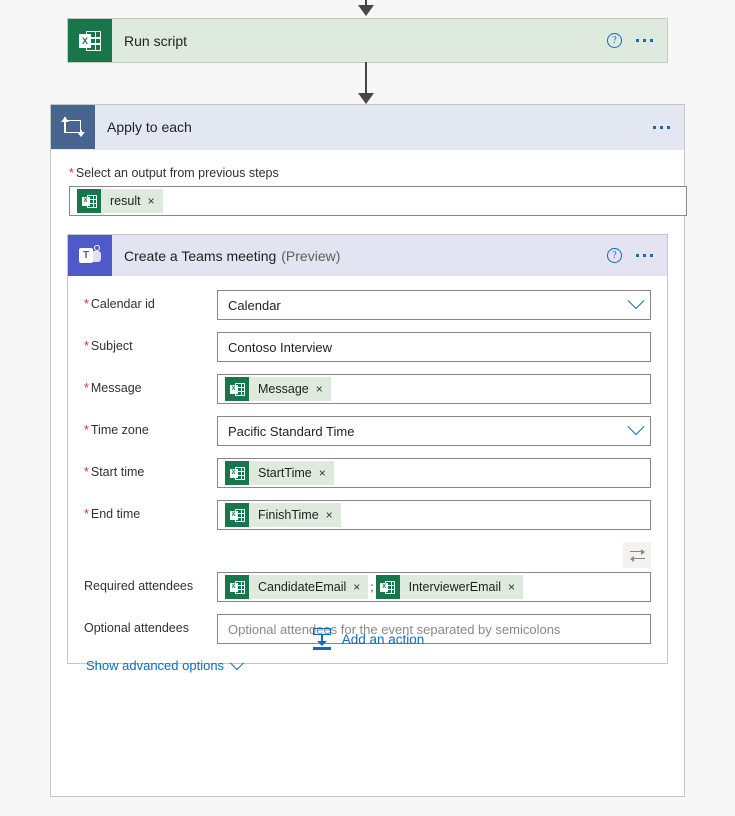  What do you see at coordinates (155, 665) in the screenshot?
I see `show-advanced-options-link: Show advanced options` at bounding box center [155, 665].